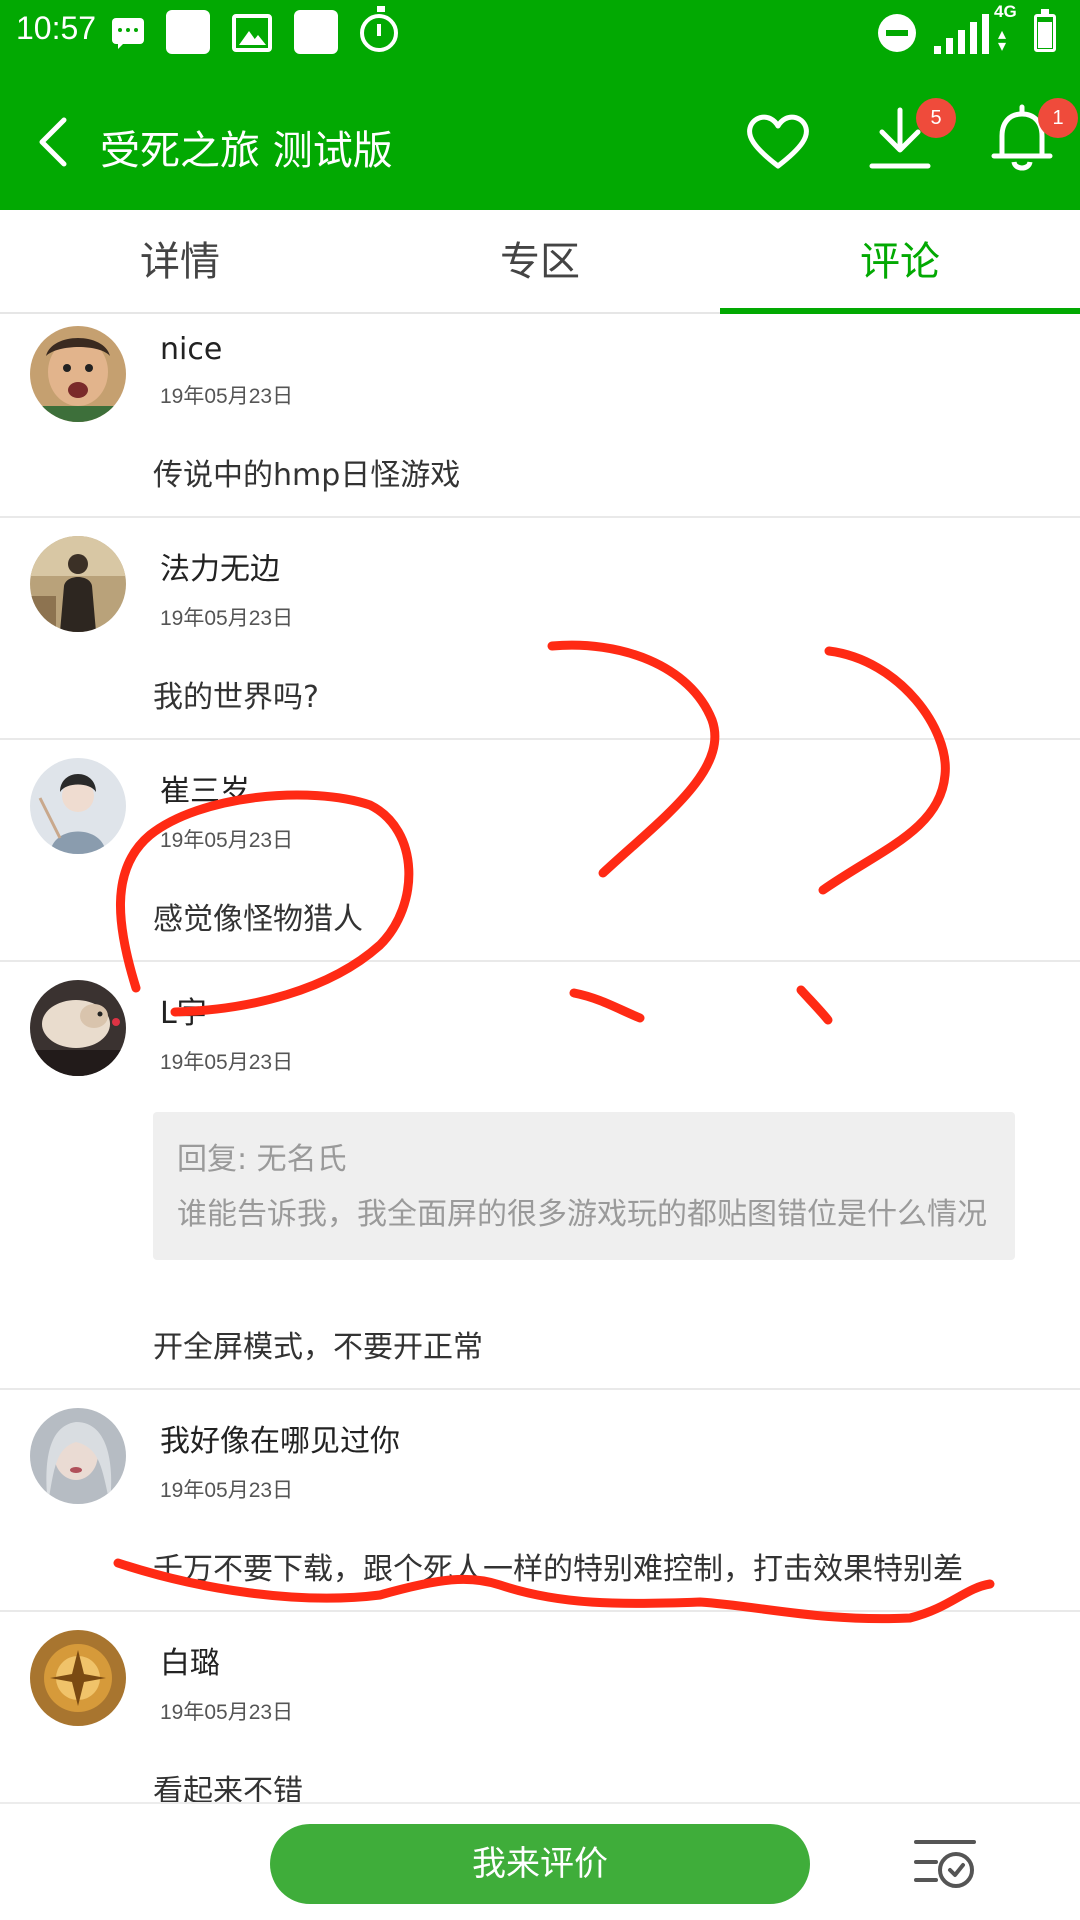 The image size is (1080, 1920). Describe the element at coordinates (540, 34) in the screenshot. I see `status-bar: 10:57 4G ▴ ▾` at that location.